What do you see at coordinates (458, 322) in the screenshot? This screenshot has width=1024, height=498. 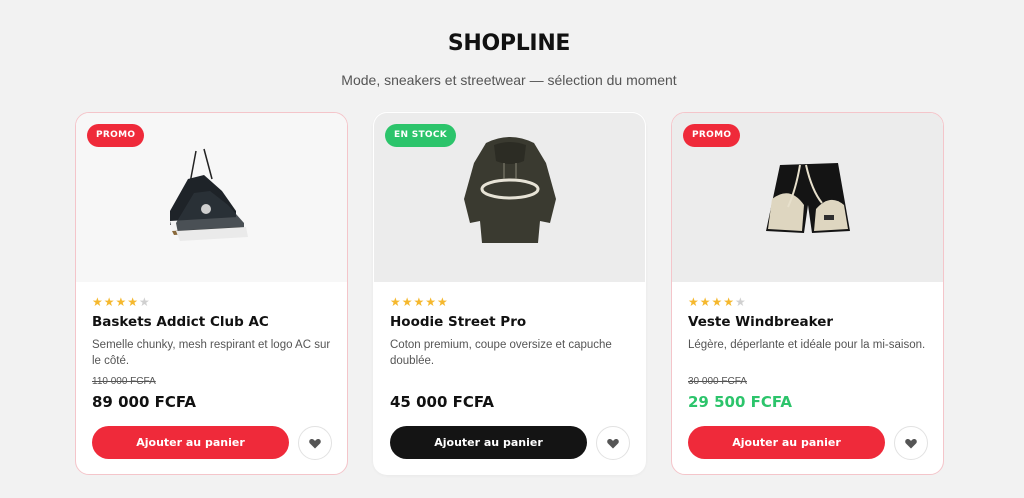 I see `product-name: Hoodie Street Pro` at bounding box center [458, 322].